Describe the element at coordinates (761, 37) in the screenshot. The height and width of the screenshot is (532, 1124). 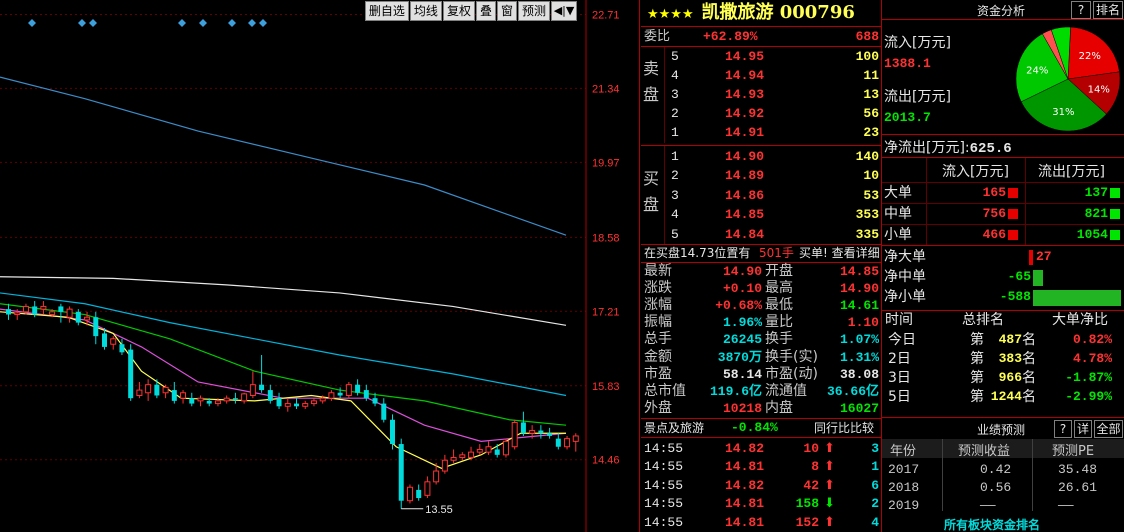
I see `weibi-row: 委比 +62.89% 688` at that location.